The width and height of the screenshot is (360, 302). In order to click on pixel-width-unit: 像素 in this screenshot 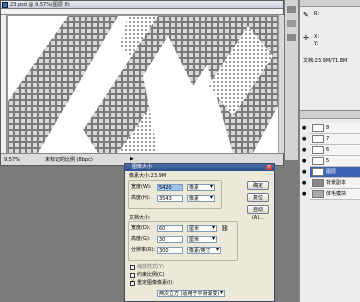, I will do `click(201, 187)`.